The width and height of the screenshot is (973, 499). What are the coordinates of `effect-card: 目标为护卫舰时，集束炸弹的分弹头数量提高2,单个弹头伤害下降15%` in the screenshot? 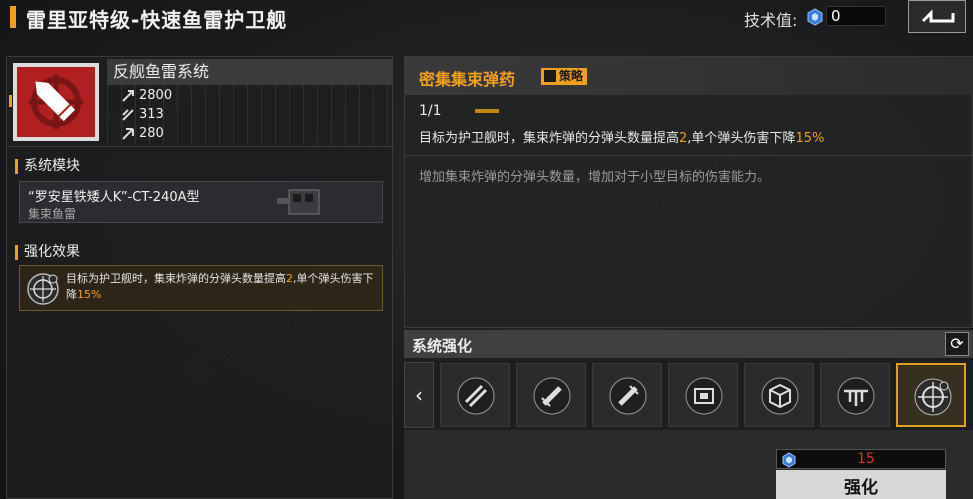 It's located at (201, 288).